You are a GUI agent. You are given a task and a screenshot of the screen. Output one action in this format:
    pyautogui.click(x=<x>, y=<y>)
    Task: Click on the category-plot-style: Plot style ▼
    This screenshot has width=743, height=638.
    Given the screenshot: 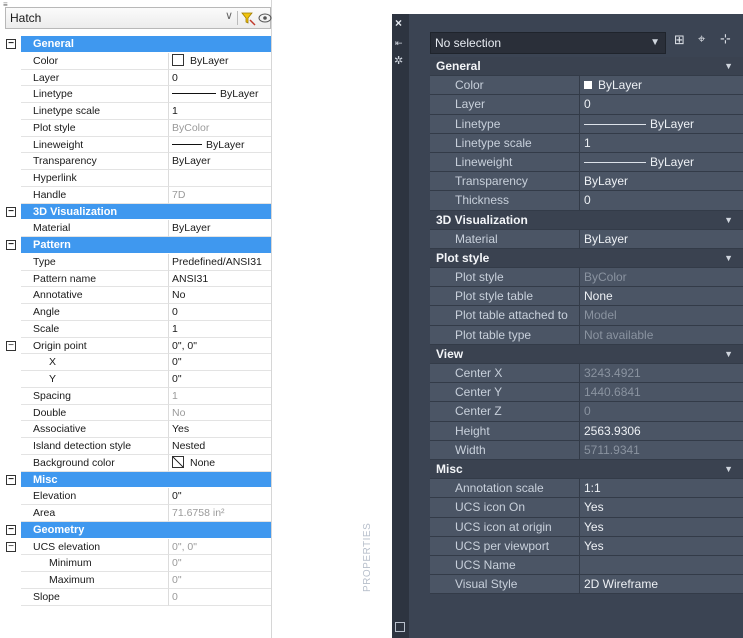 What is the action you would take?
    pyautogui.click(x=586, y=258)
    